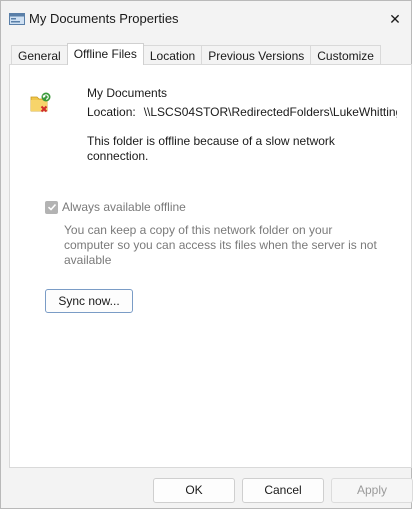 The height and width of the screenshot is (515, 420). I want to click on tab-previous-versions: Previous Versions, so click(256, 55).